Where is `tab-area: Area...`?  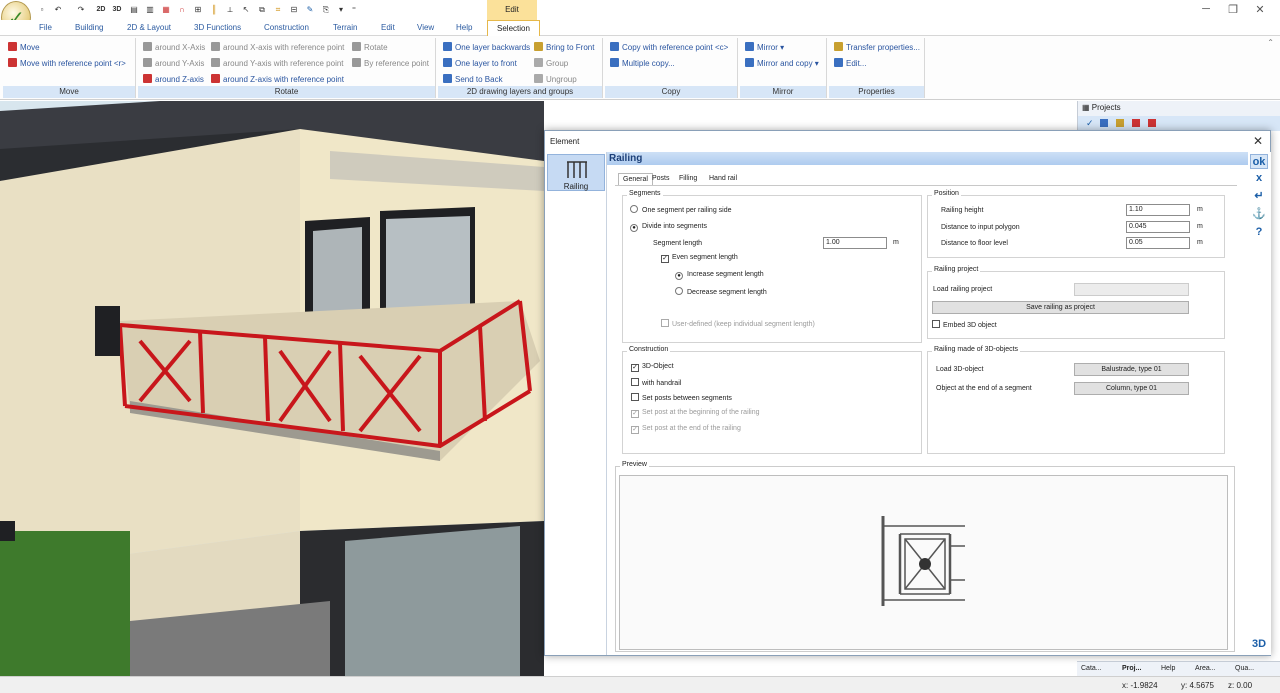 tab-area: Area... is located at coordinates (1205, 668).